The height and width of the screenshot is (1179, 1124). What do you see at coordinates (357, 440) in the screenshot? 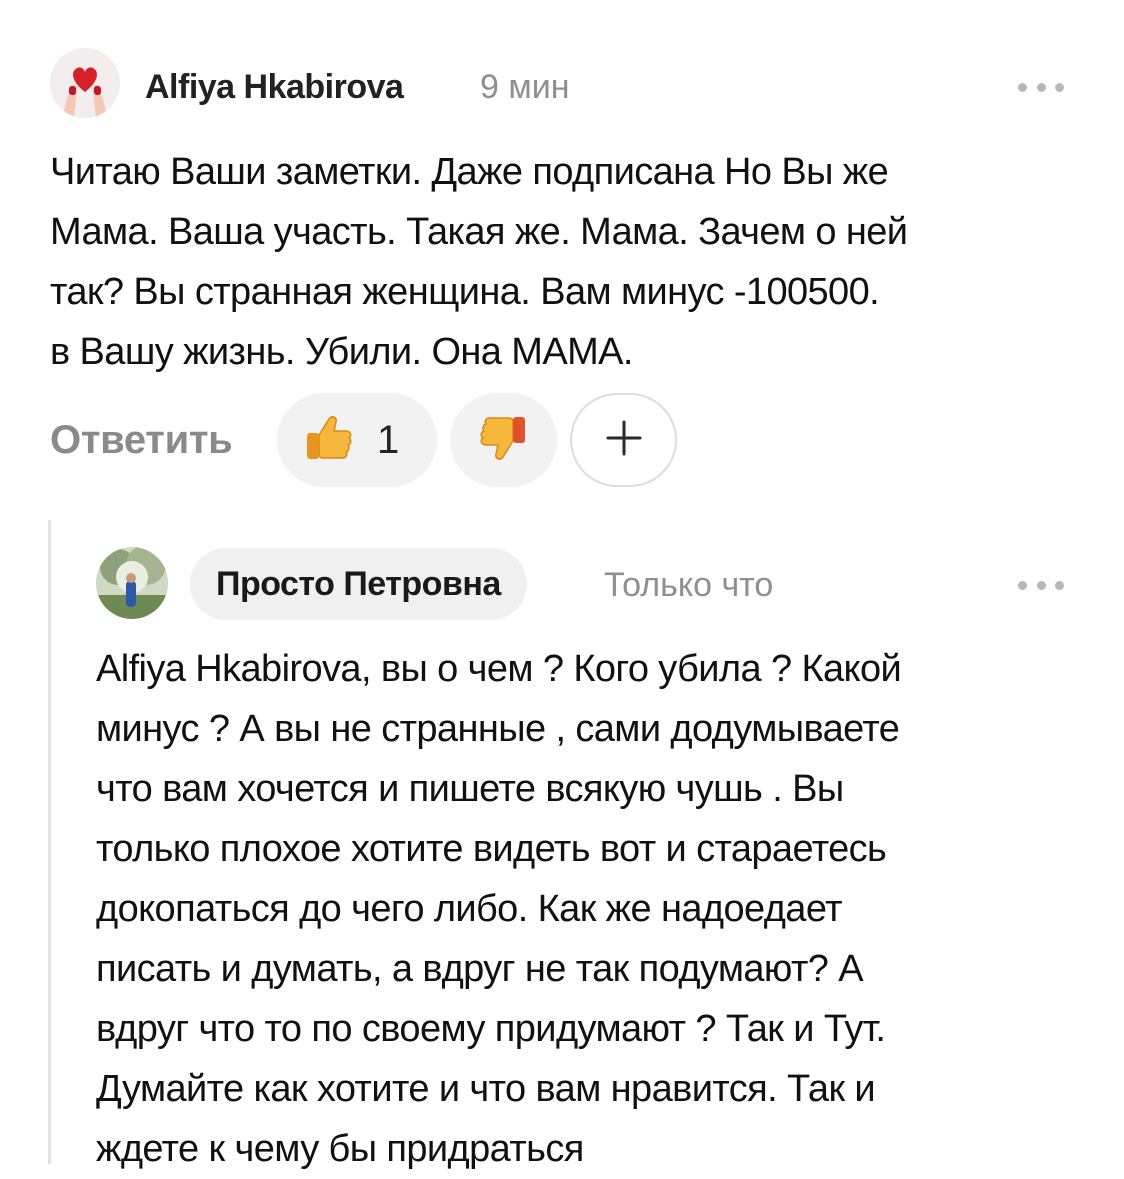
I see `like-button: 1` at bounding box center [357, 440].